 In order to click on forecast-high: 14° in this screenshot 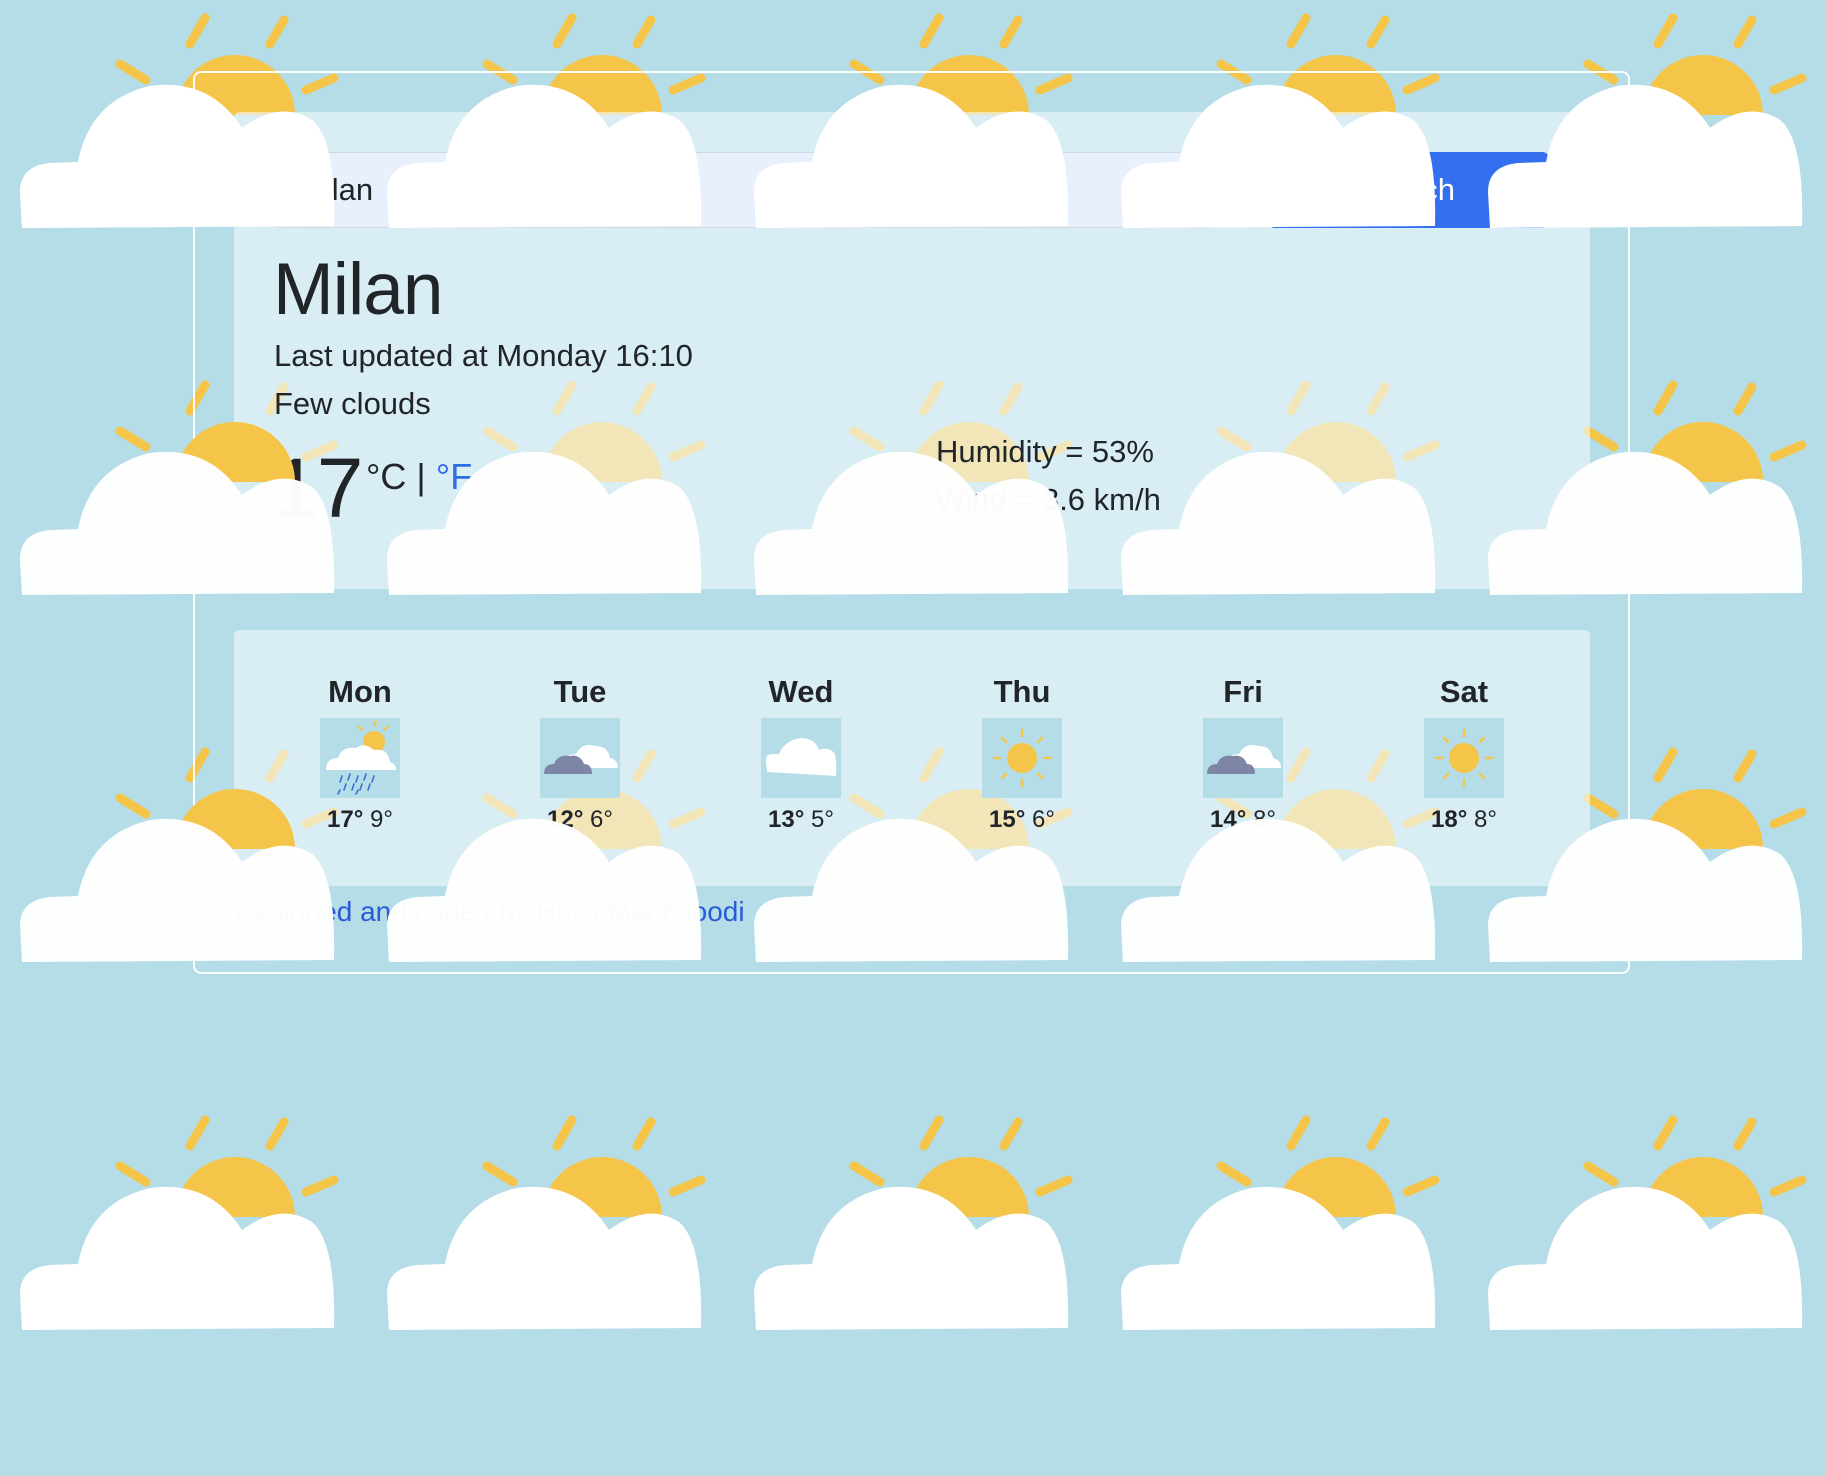, I will do `click(1228, 819)`.